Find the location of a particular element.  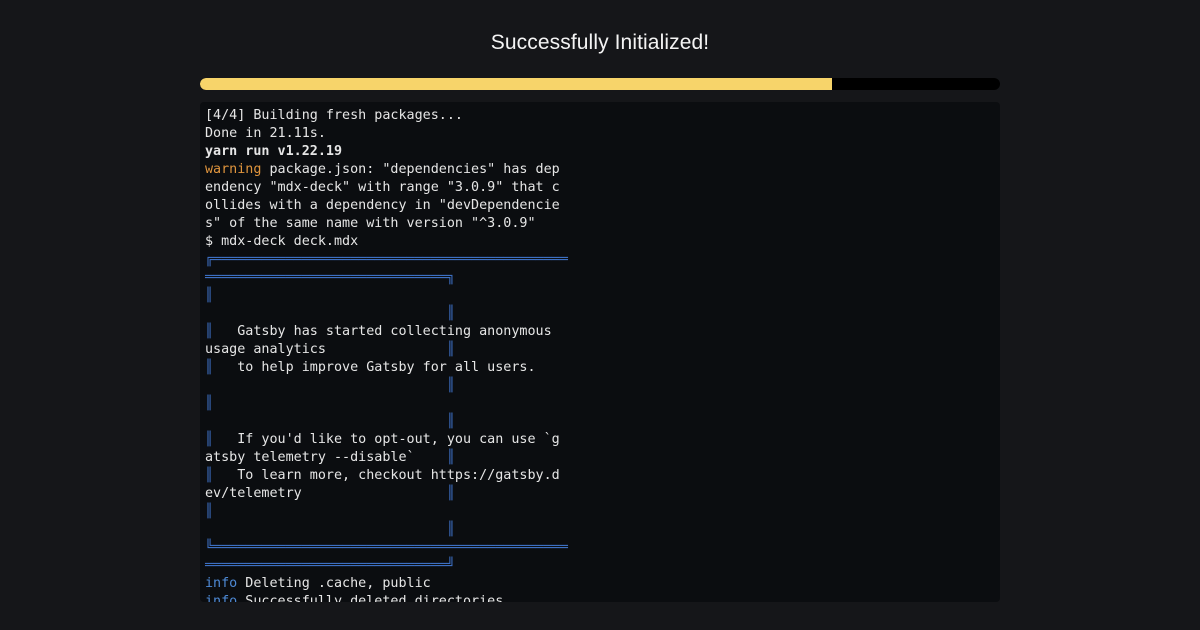

terminal-text: Done in 21.11s. is located at coordinates (265, 133).